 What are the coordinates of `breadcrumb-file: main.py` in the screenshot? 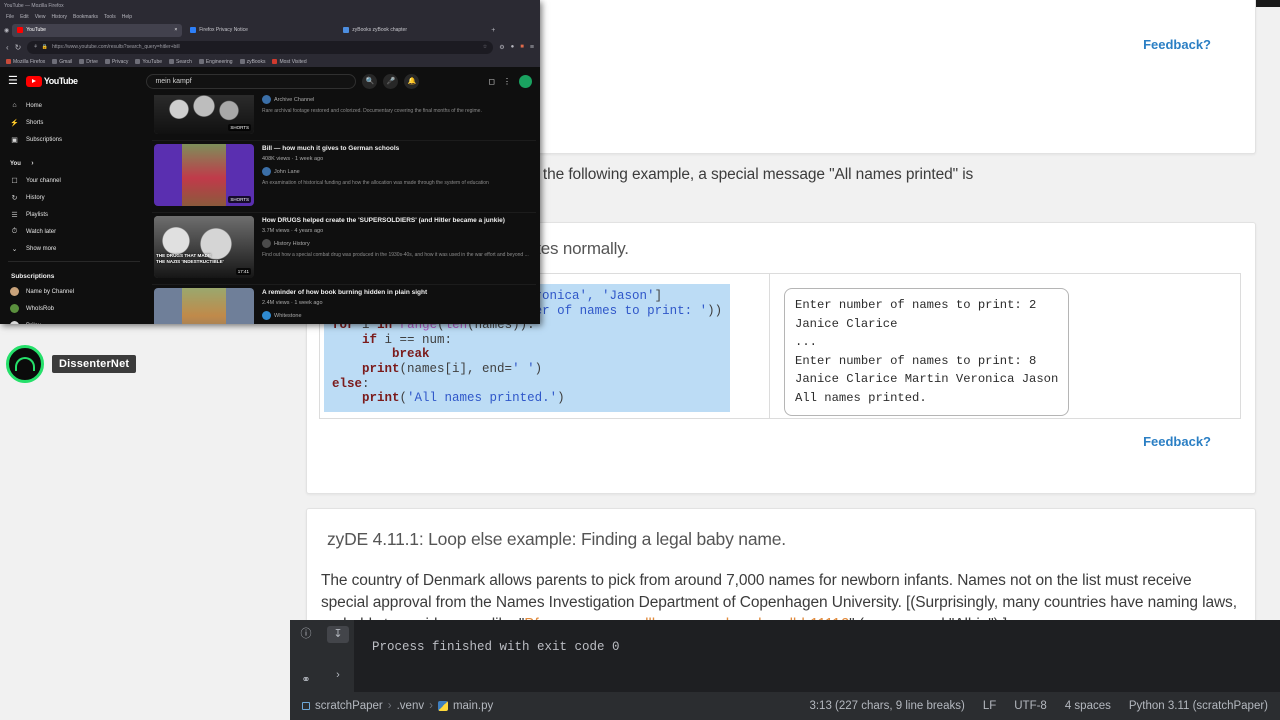 It's located at (473, 706).